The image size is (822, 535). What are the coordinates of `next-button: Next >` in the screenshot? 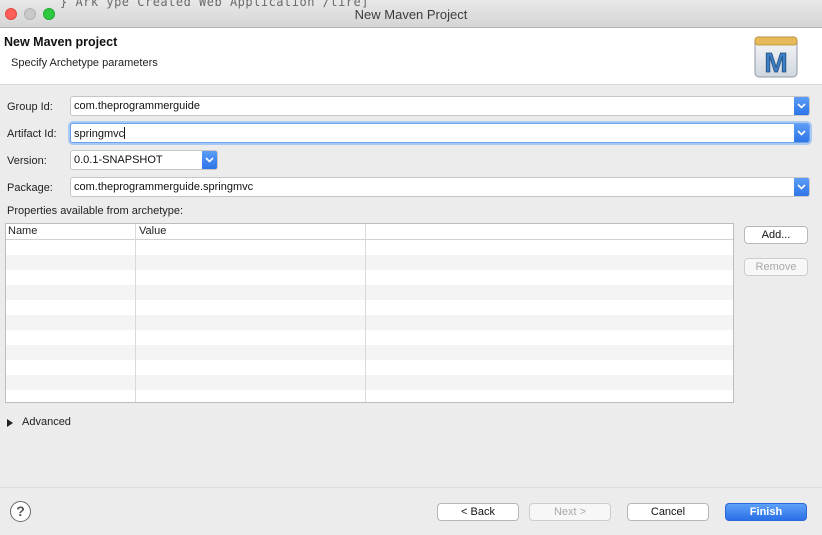 It's located at (570, 512).